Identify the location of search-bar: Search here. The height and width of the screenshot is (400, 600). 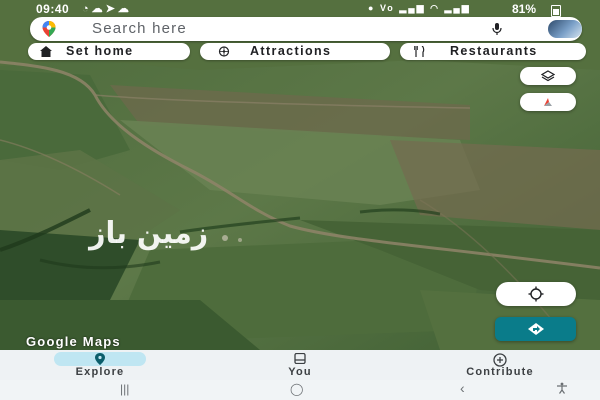
(306, 29).